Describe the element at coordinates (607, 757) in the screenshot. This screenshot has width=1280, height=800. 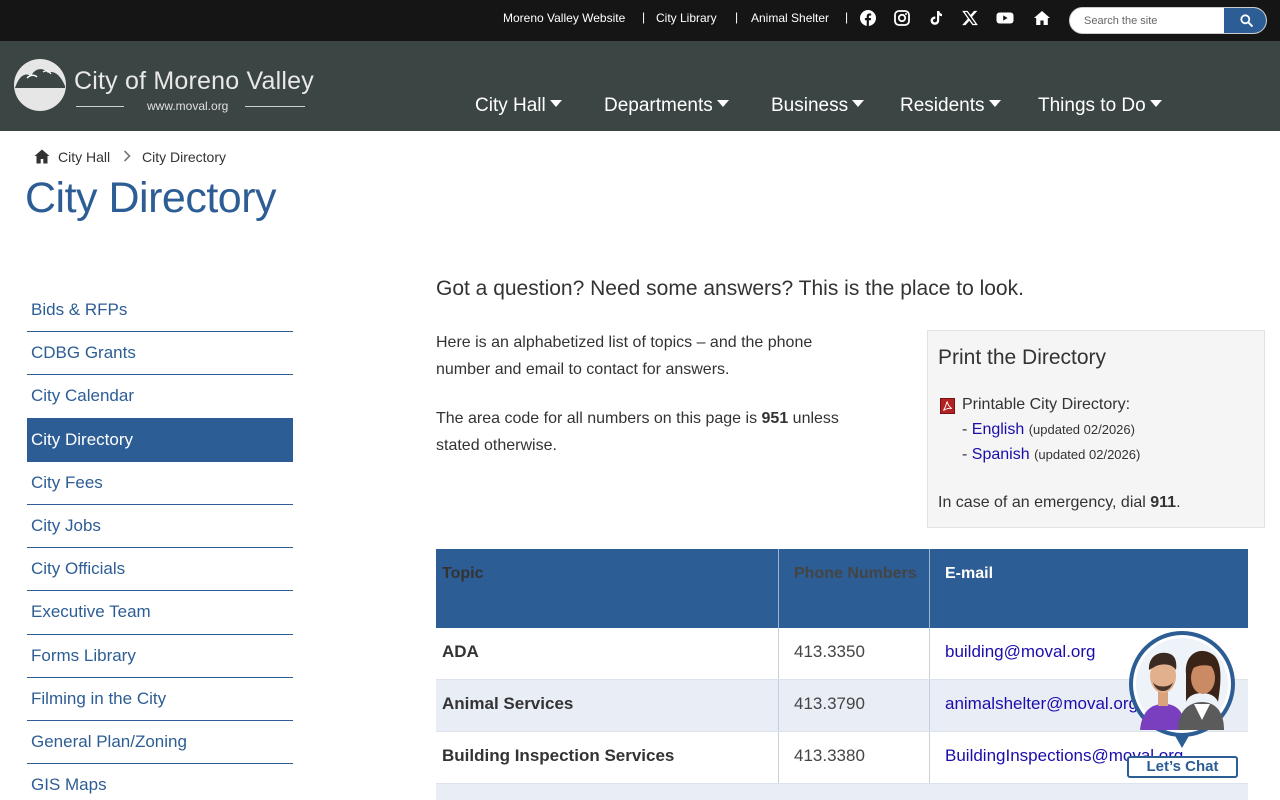
I see `row-topic: Building Inspection Services` at that location.